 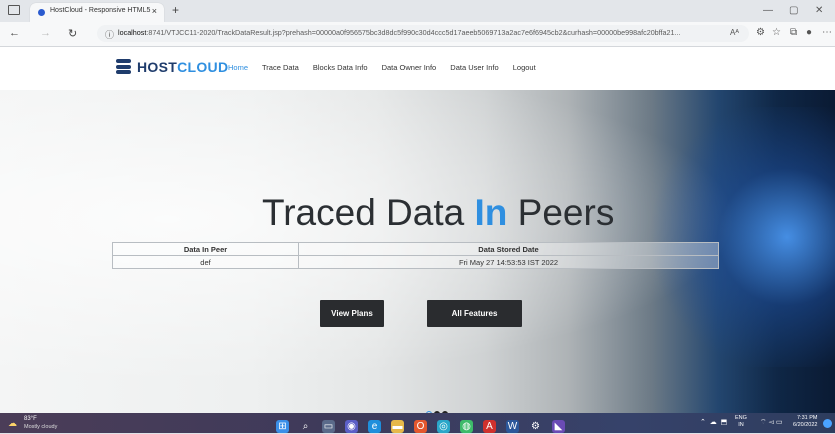 I want to click on network-volume-battery-icon: ⌔ ◅ ▭, so click(x=771, y=422).